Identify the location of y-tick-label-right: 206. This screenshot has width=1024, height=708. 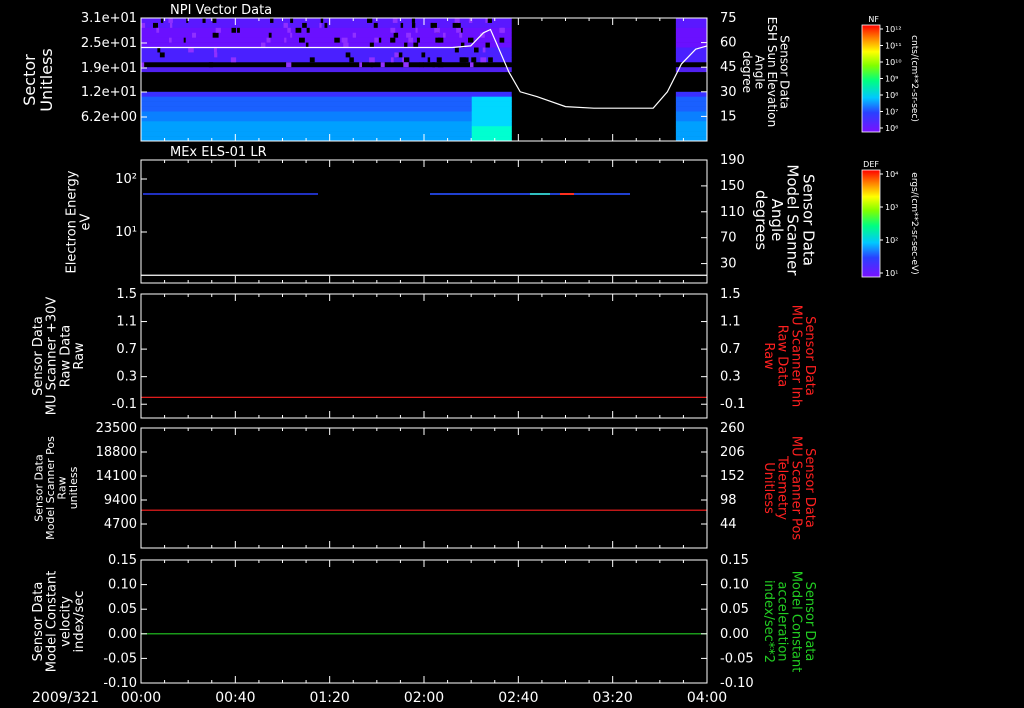
(732, 452).